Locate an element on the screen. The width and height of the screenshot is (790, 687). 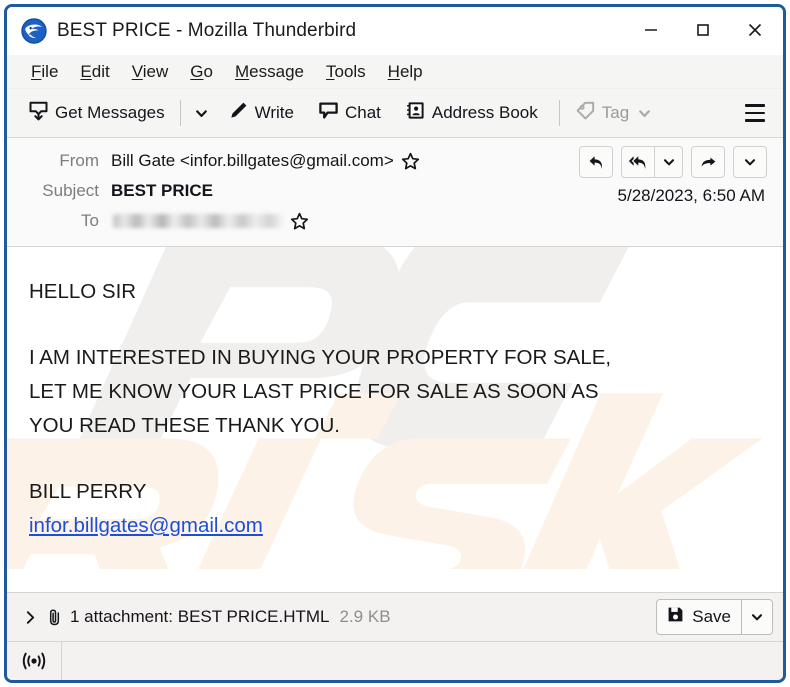
reply-button is located at coordinates (596, 162).